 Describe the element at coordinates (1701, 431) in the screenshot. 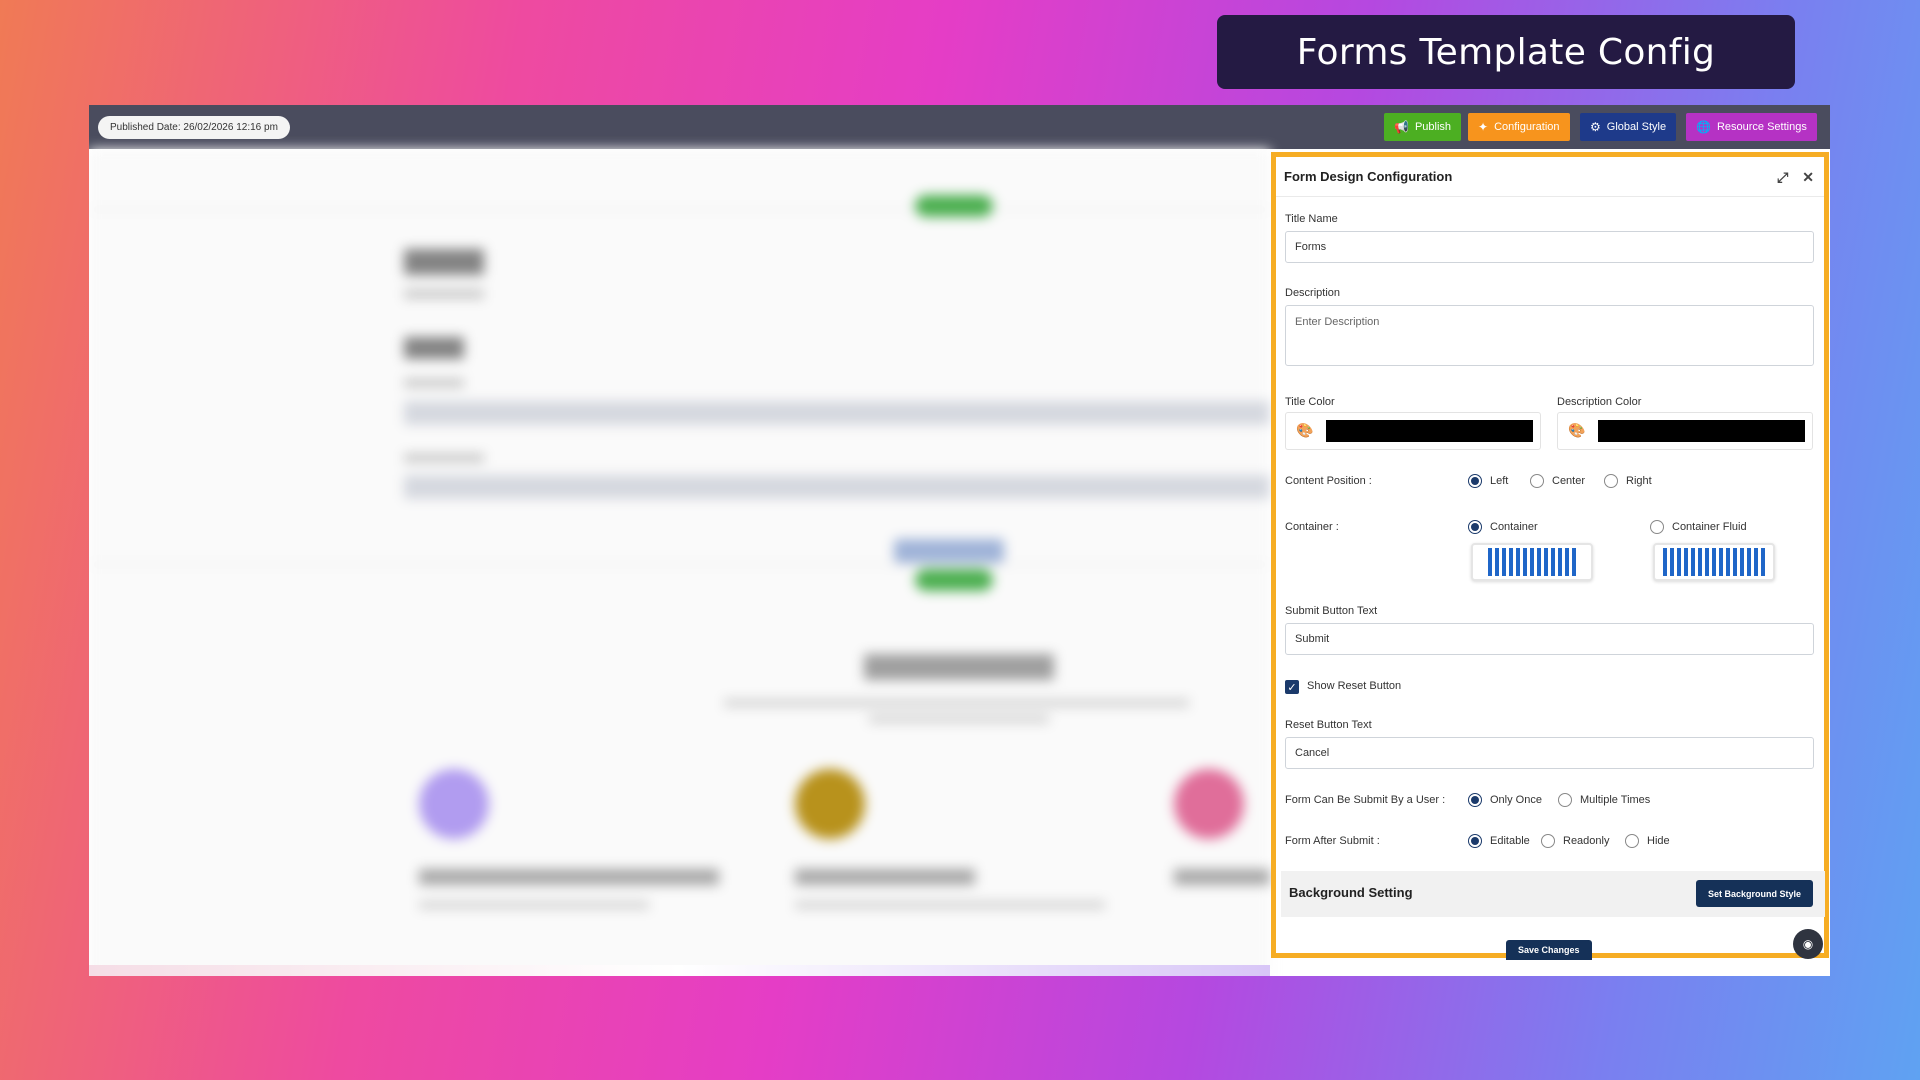

I see `description-color-swatch` at that location.